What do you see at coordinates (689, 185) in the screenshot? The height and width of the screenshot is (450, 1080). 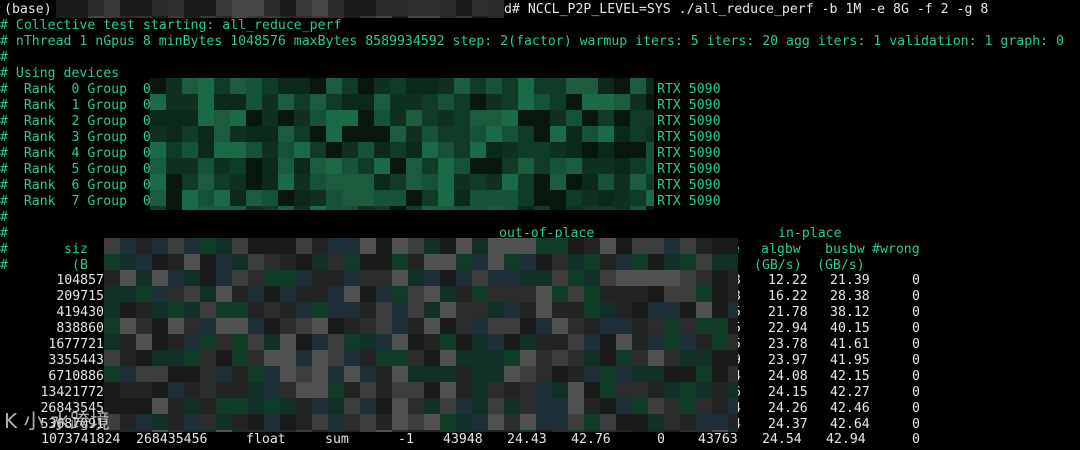 I see `device-gpu-6: RTX 5090` at bounding box center [689, 185].